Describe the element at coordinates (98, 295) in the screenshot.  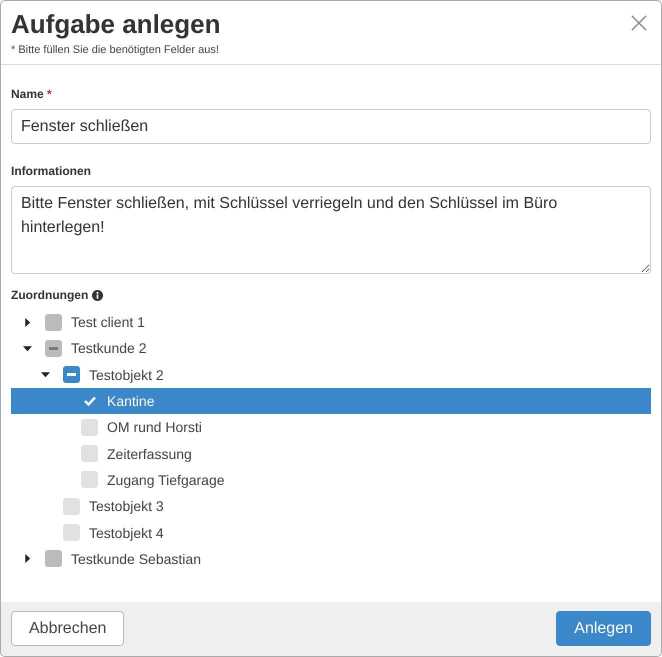
I see `info-icon` at that location.